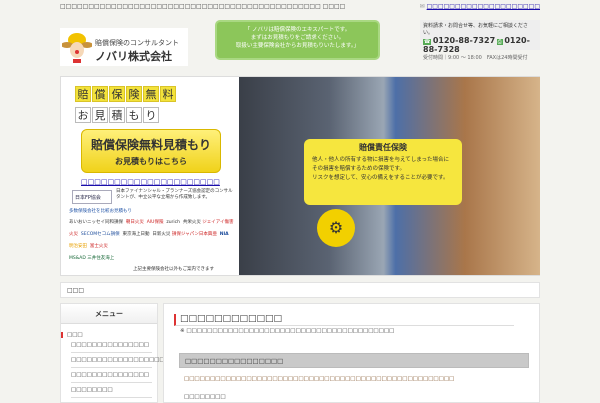 The height and width of the screenshot is (403, 600). I want to click on insurer-logo: 富士火災, so click(98, 246).